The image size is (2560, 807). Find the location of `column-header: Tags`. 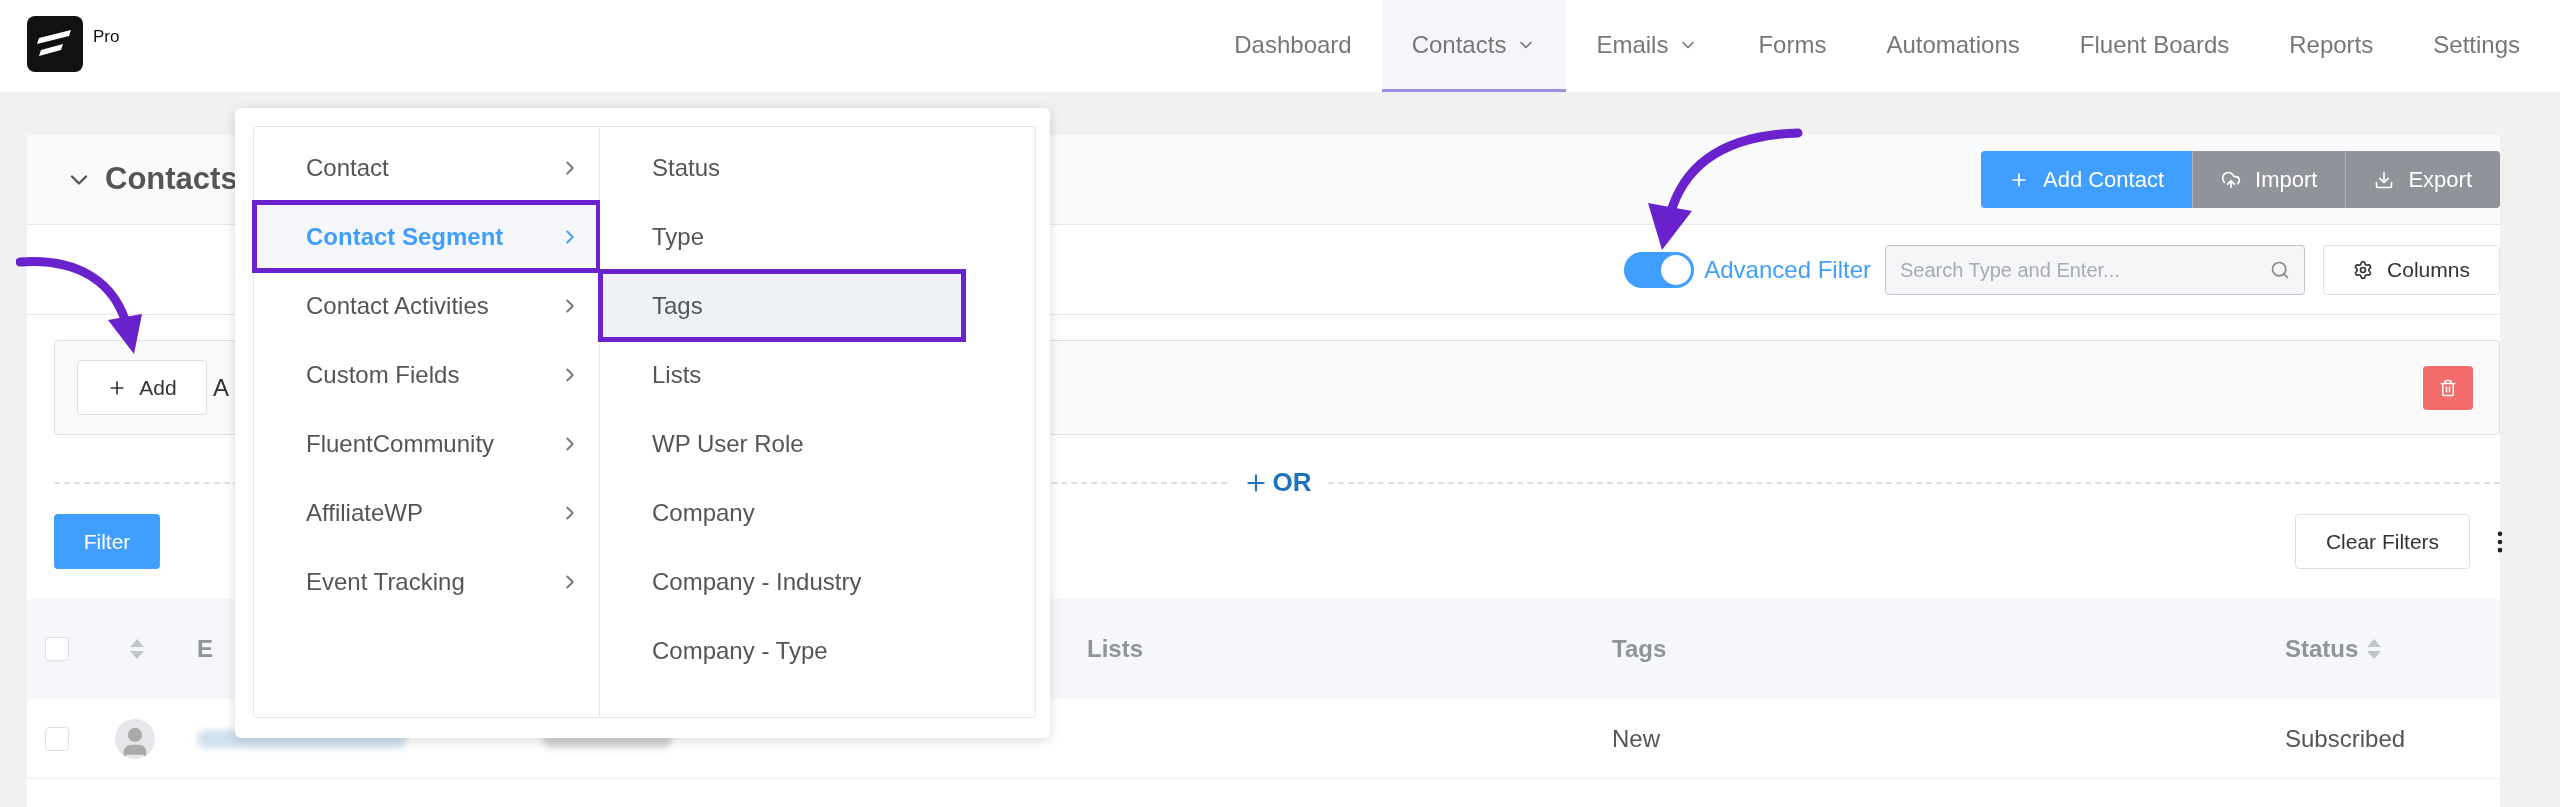

column-header: Tags is located at coordinates (1639, 649).